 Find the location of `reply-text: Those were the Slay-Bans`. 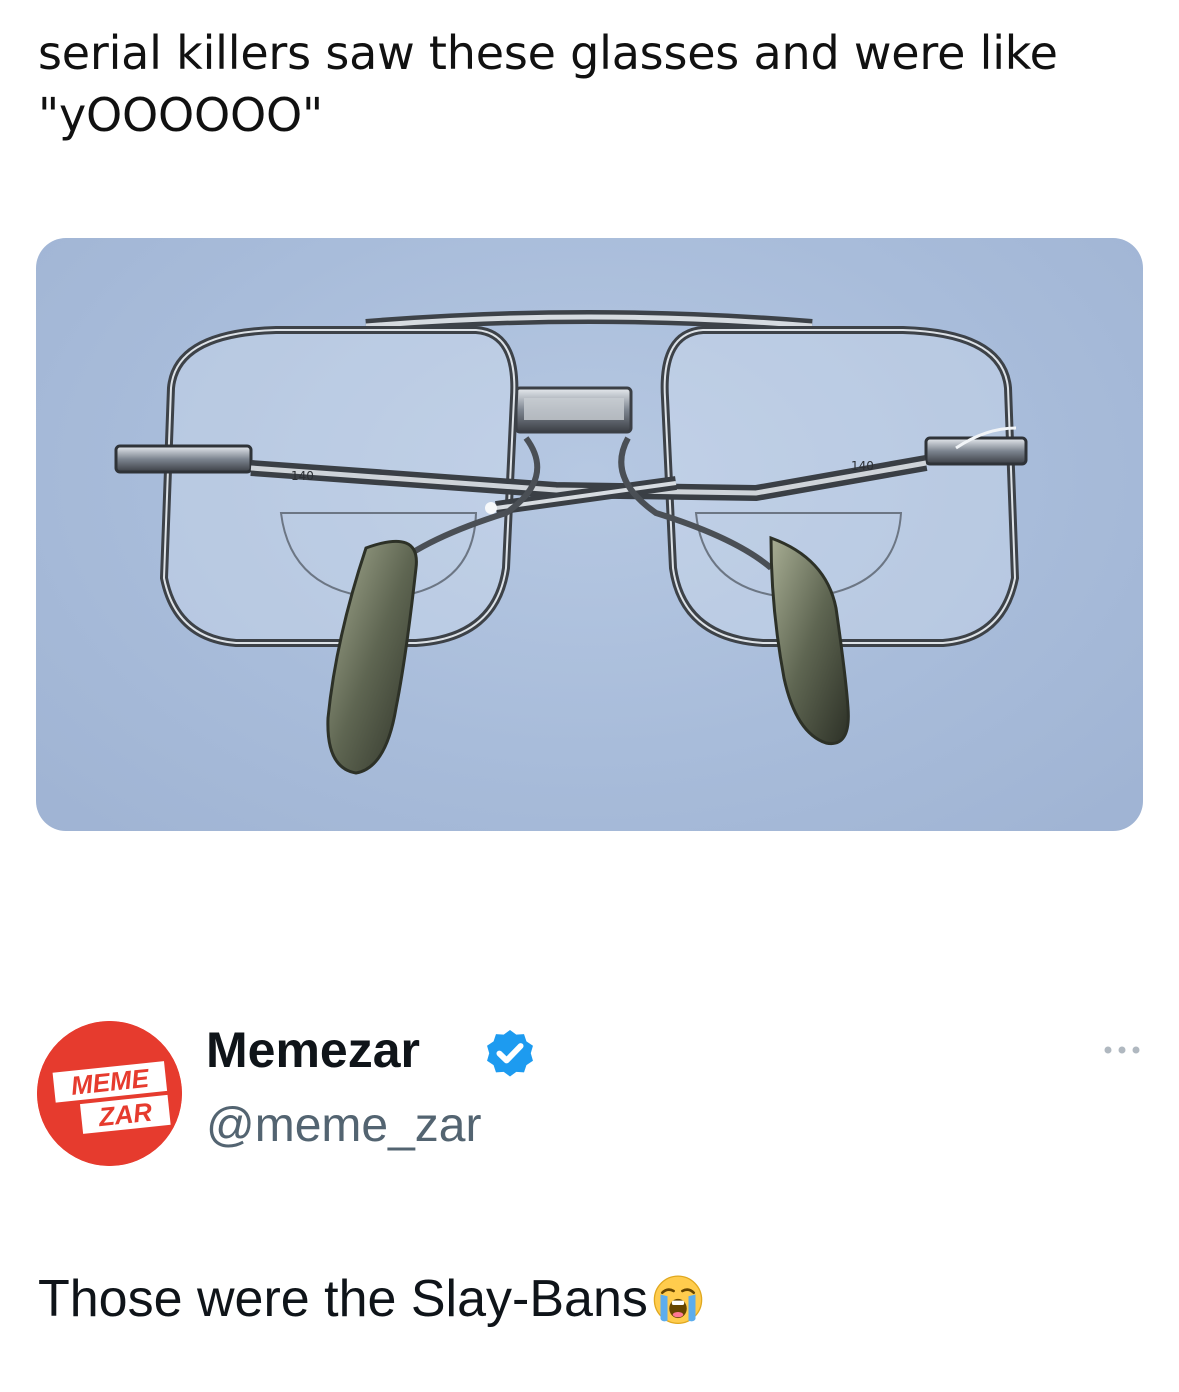

reply-text: Those were the Slay-Bans is located at coordinates (372, 1299).